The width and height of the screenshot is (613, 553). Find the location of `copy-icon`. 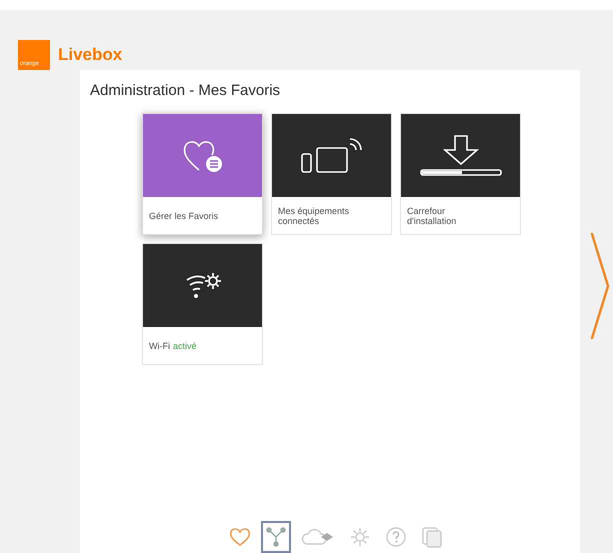

copy-icon is located at coordinates (432, 537).